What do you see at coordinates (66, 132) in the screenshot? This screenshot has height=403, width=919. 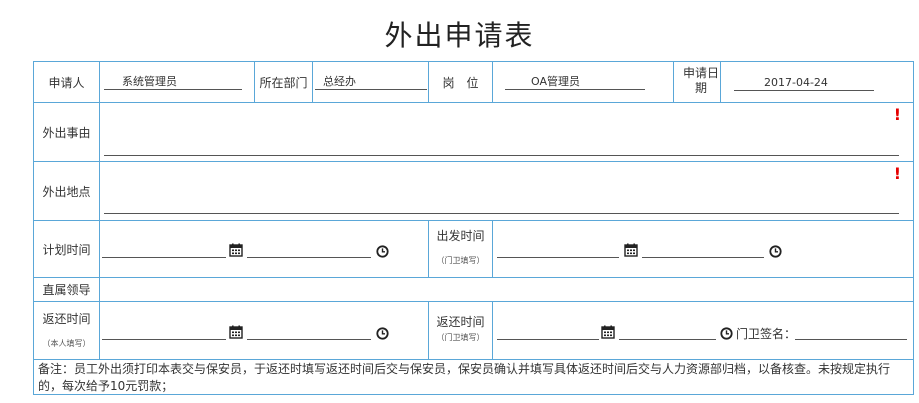 I see `reason-label: 外出事由` at bounding box center [66, 132].